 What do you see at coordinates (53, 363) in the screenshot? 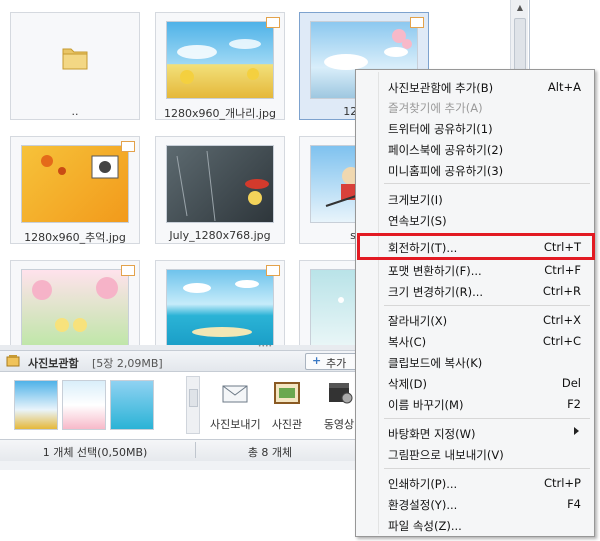
I see `album-title: 사진보관함` at bounding box center [53, 363].